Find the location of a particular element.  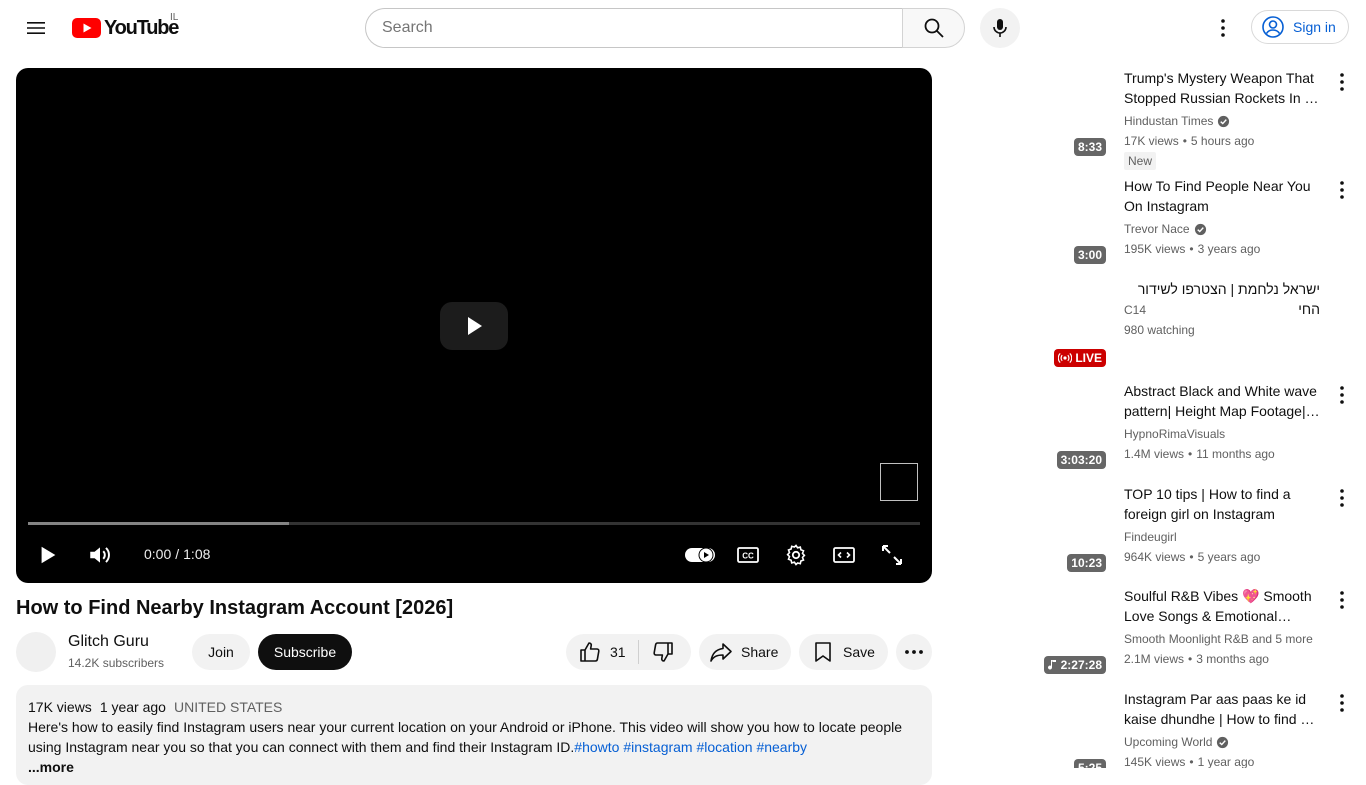

recommendation-meta: 2.1M views • 3 months ago is located at coordinates (1196, 659).